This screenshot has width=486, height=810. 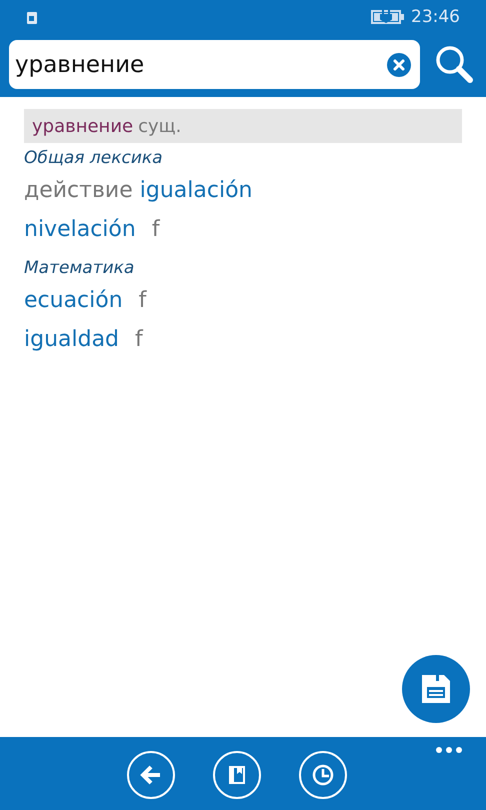 I want to click on clear-icon, so click(x=399, y=64).